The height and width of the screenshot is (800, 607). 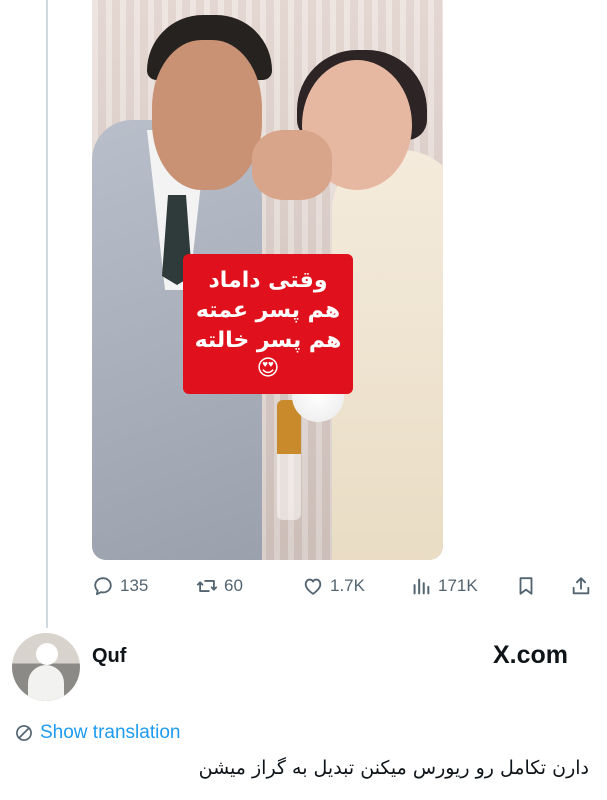 I want to click on reply-count: 135, so click(x=134, y=585).